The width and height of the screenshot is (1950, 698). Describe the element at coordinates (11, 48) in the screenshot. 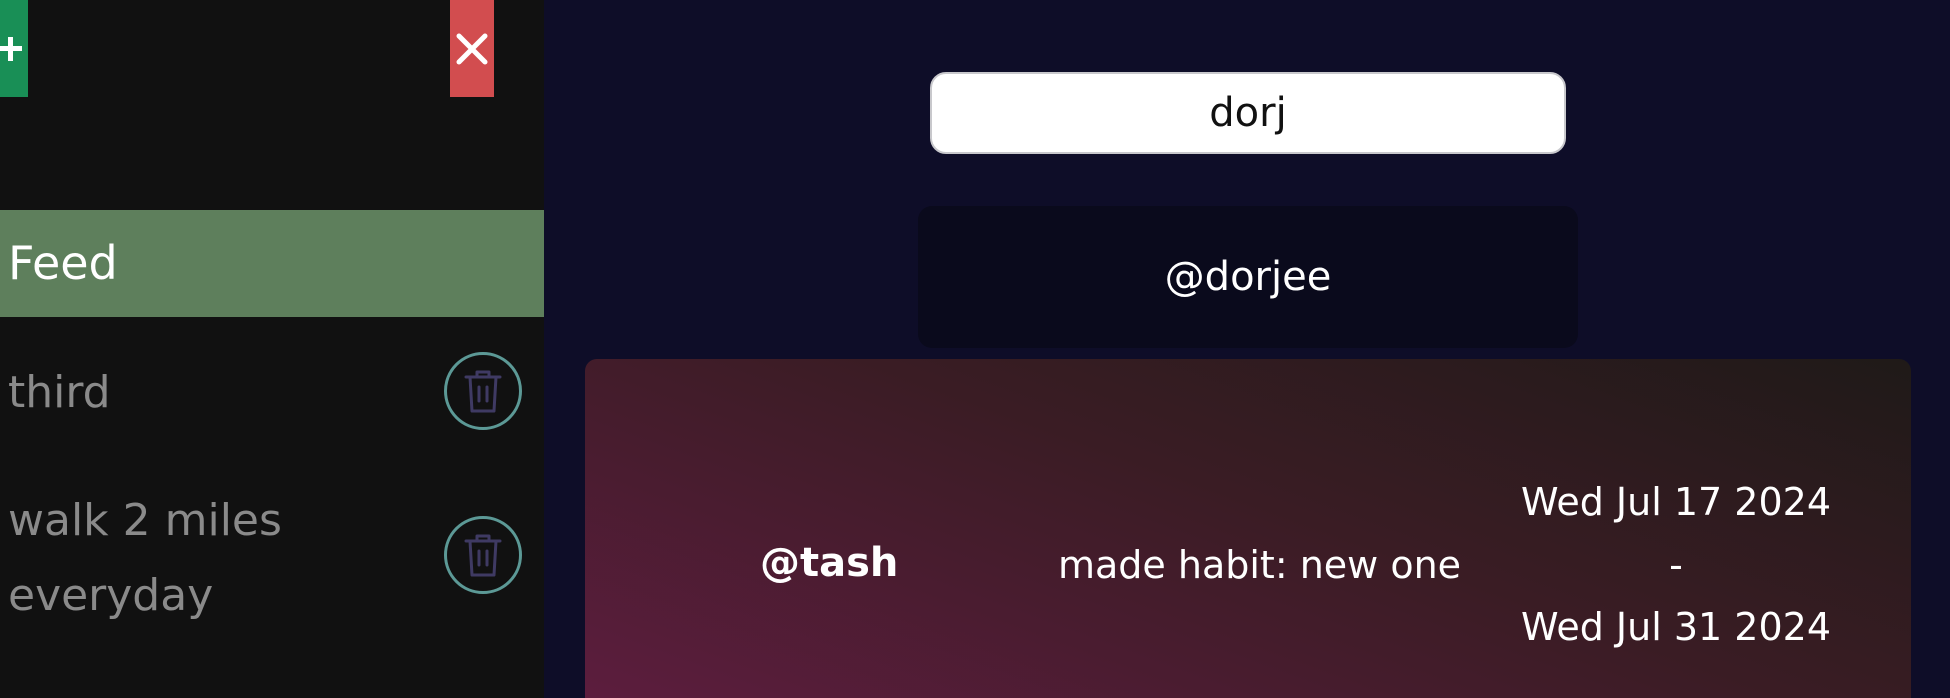

I see `plus-icon` at that location.